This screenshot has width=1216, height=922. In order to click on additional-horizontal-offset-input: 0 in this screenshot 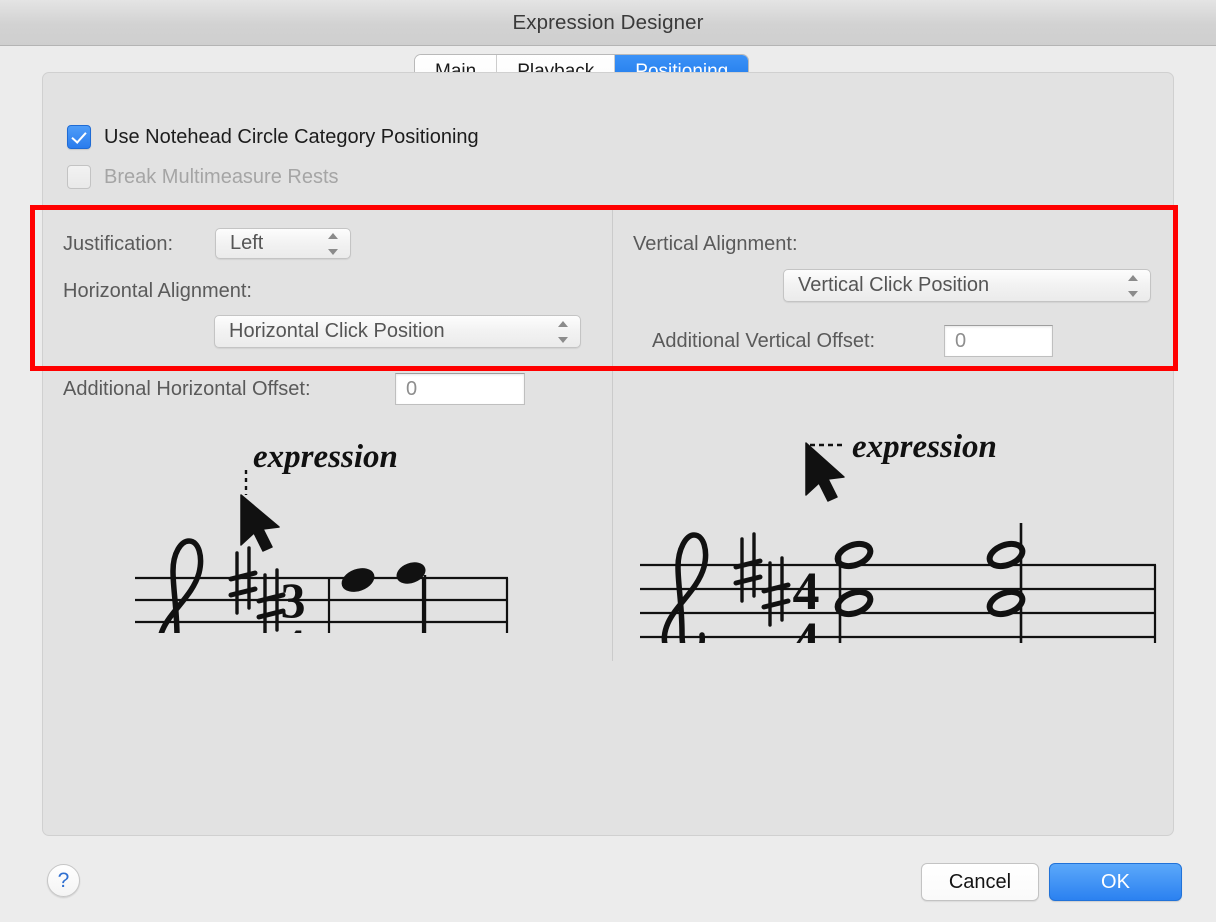, I will do `click(460, 389)`.